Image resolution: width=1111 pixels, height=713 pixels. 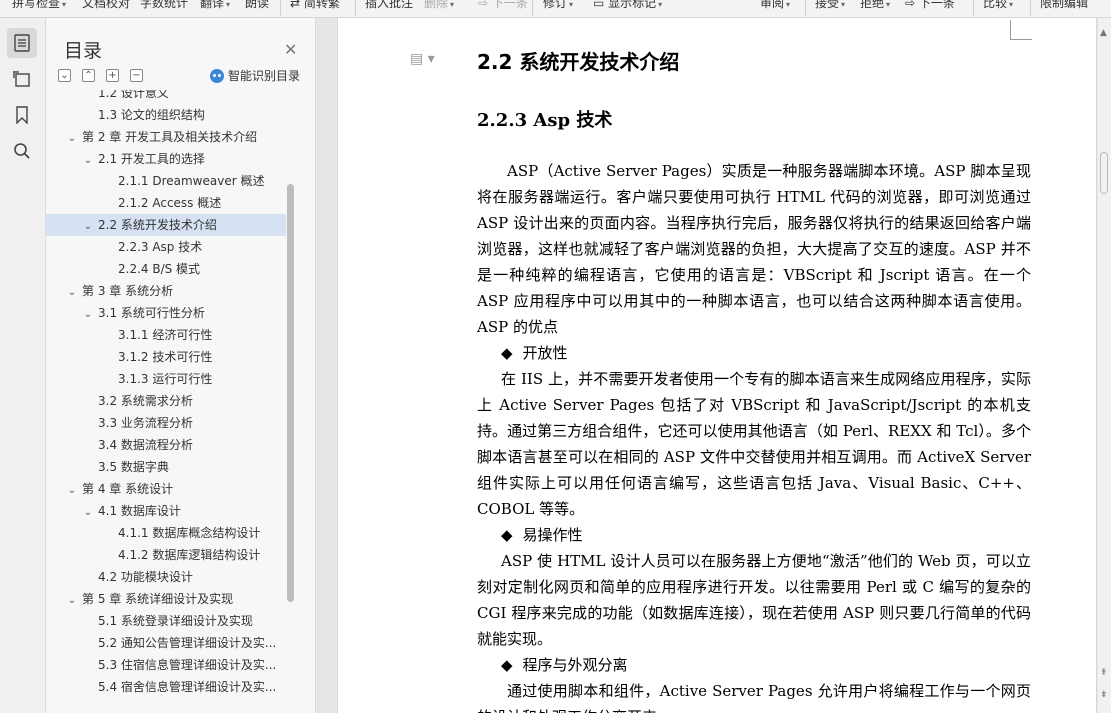 I want to click on toc-item: ⌄ 3.1 系统可行性分析, so click(x=166, y=313).